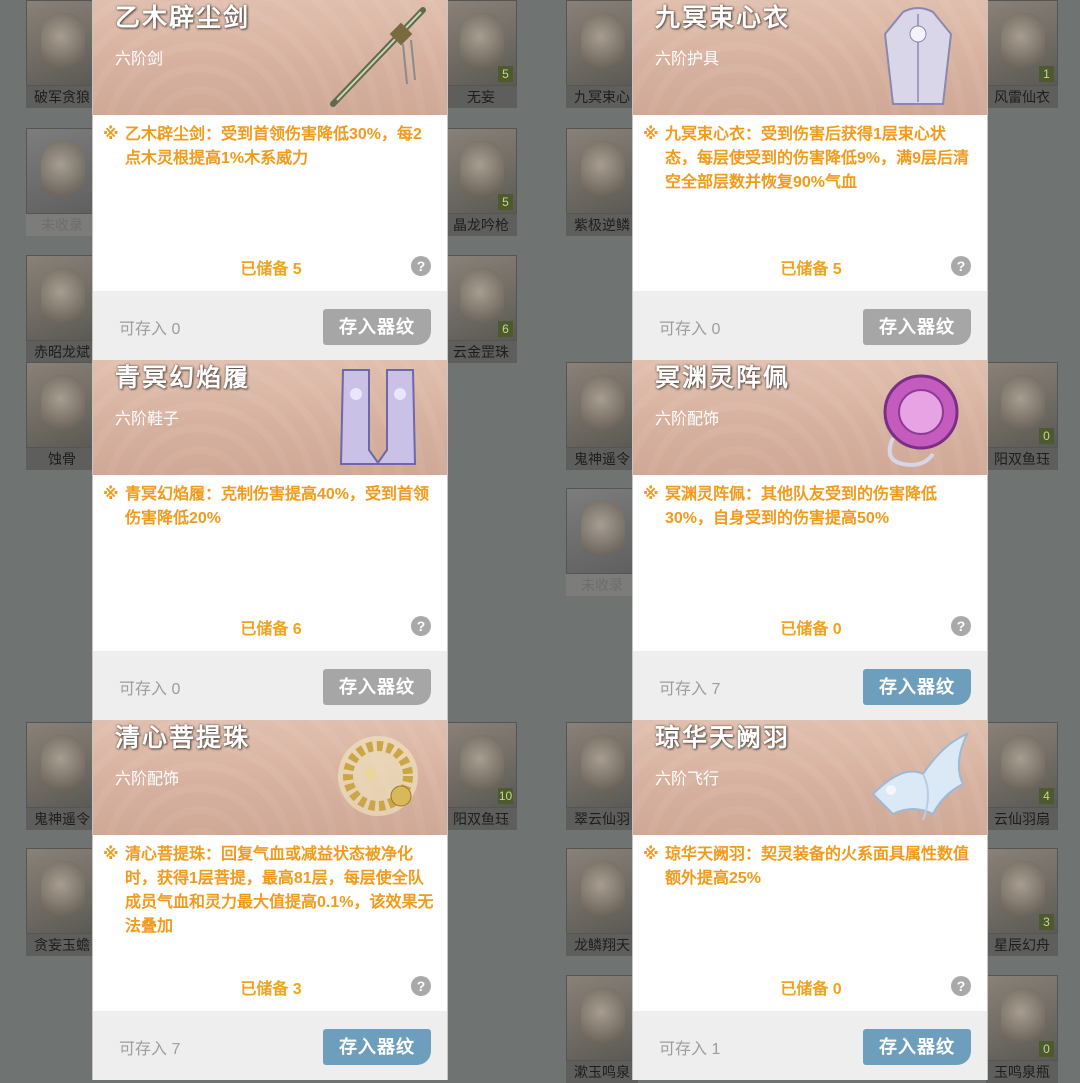  Describe the element at coordinates (1022, 945) in the screenshot. I see `tile-name: 星辰幻舟` at that location.